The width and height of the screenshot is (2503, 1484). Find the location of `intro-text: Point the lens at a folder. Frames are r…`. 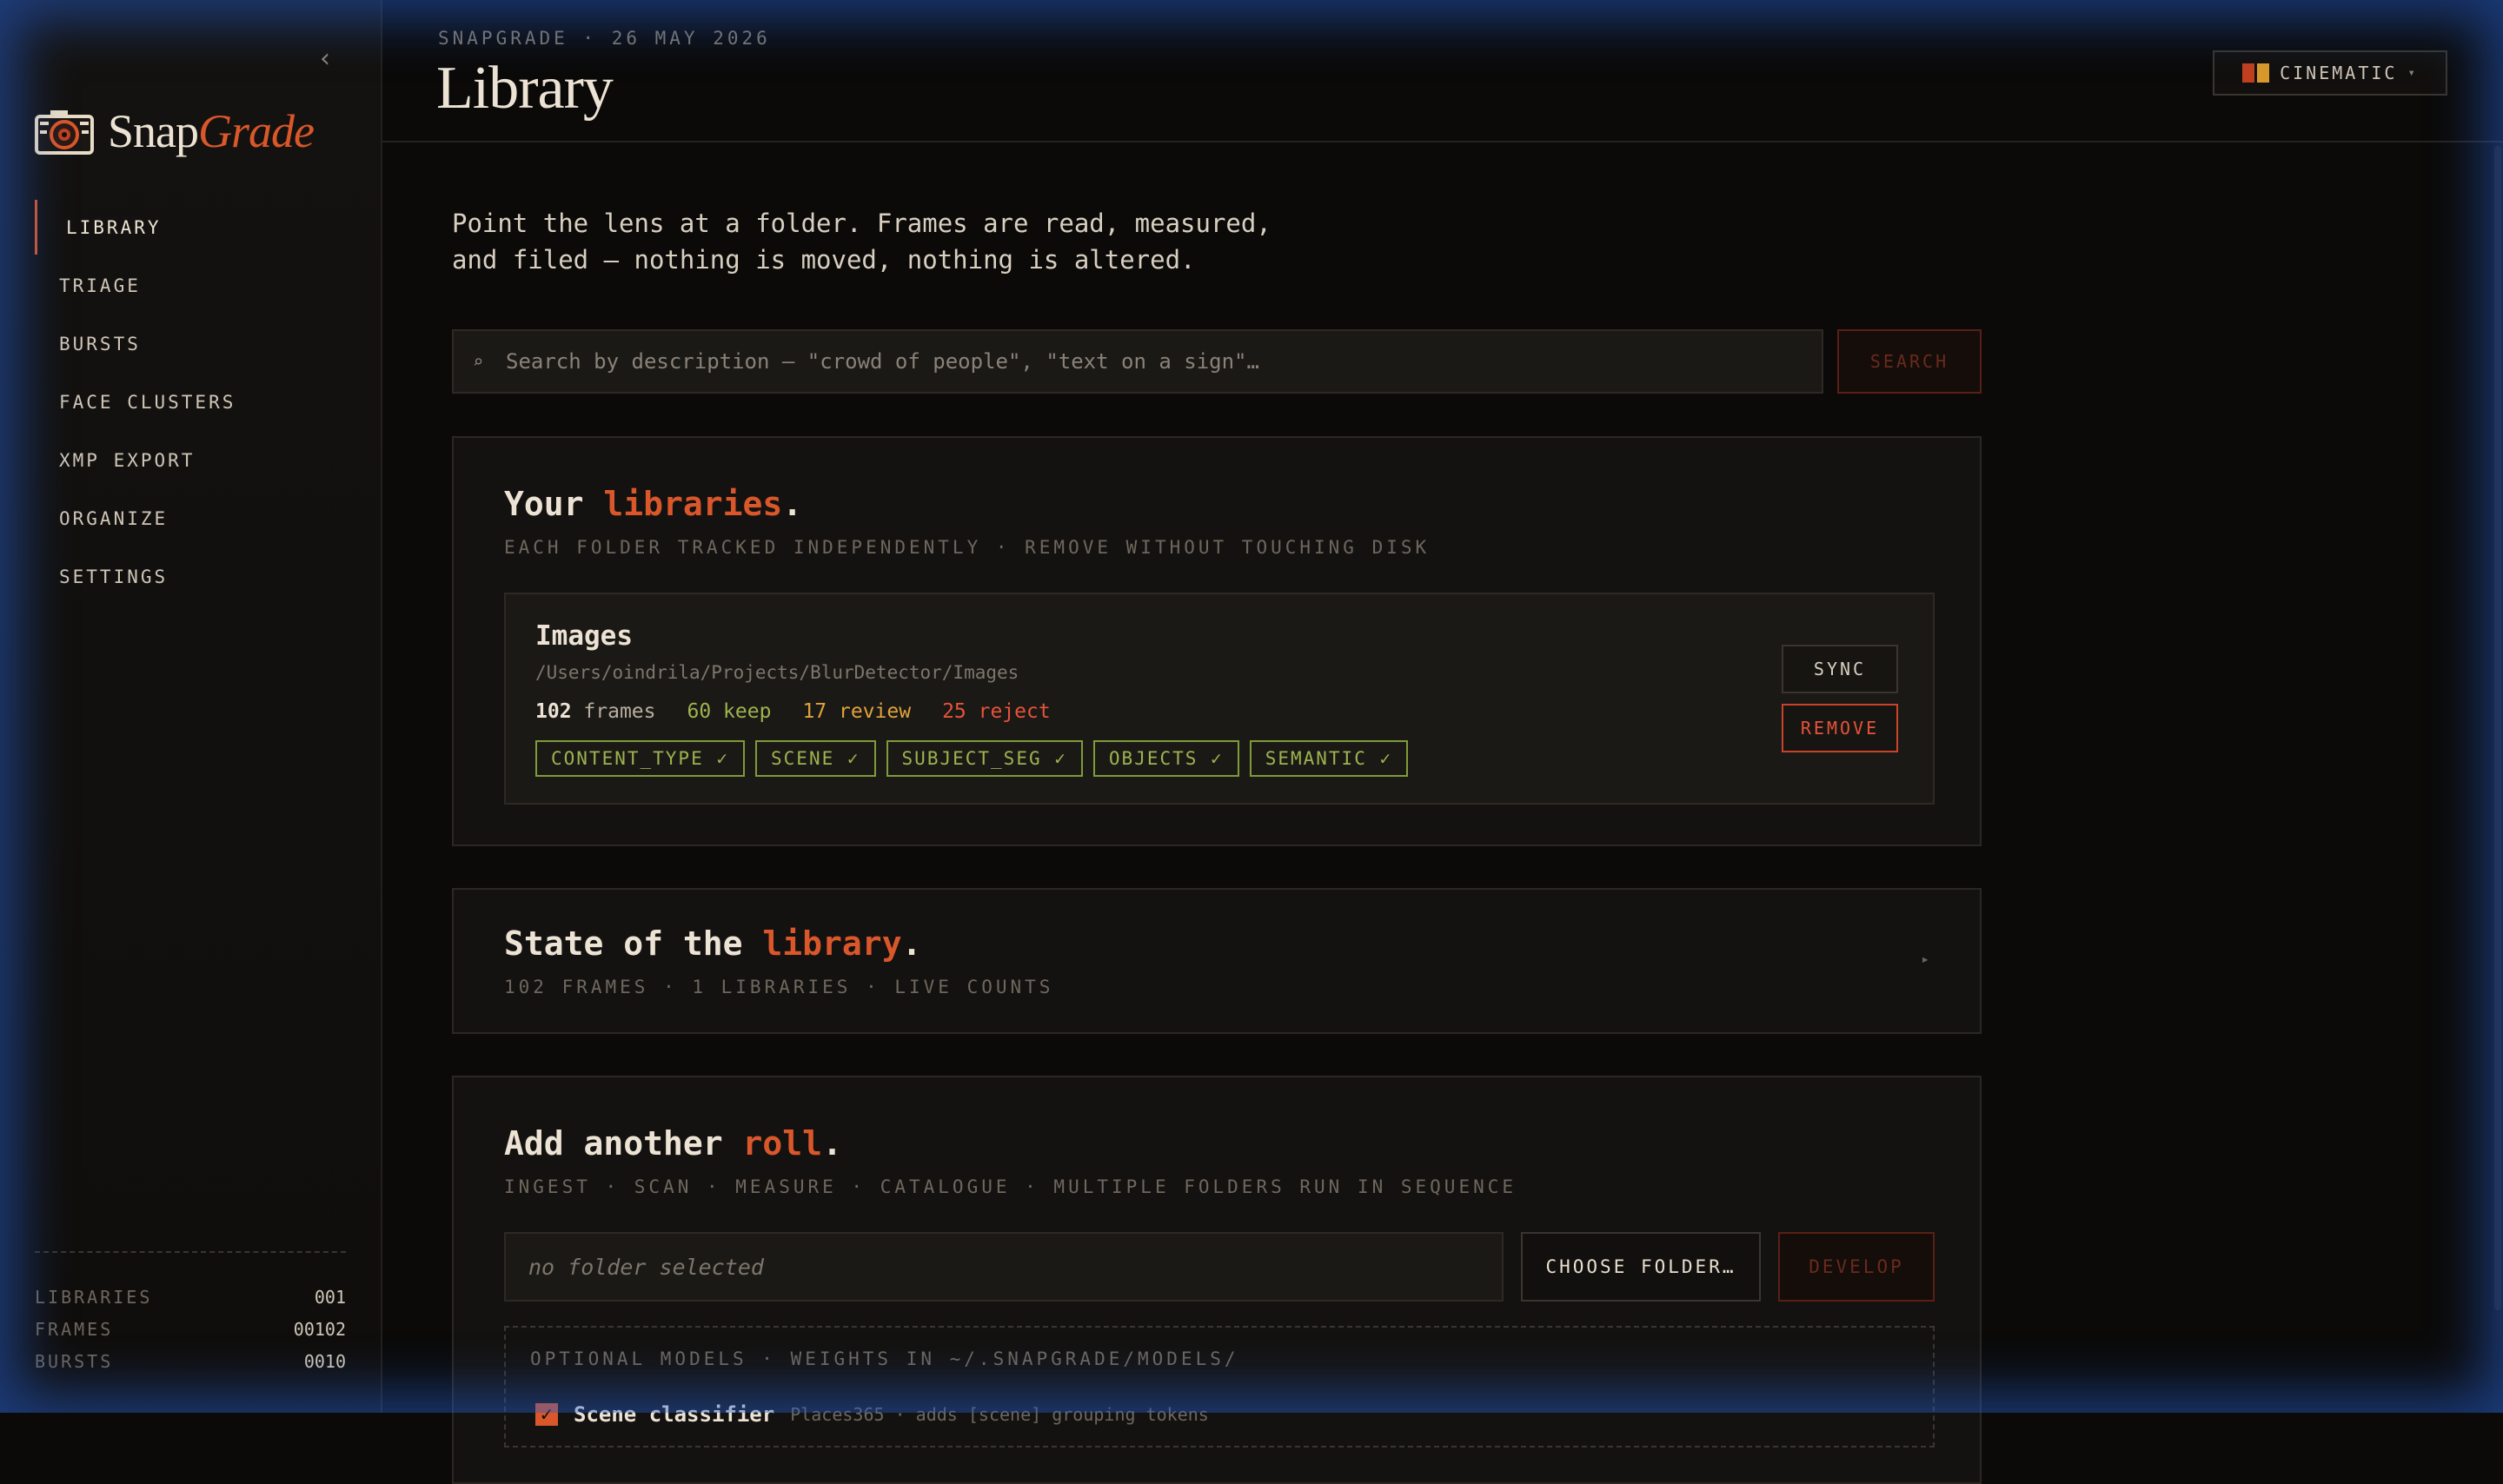

intro-text: Point the lens at a folder. Frames are r… is located at coordinates (930, 241).